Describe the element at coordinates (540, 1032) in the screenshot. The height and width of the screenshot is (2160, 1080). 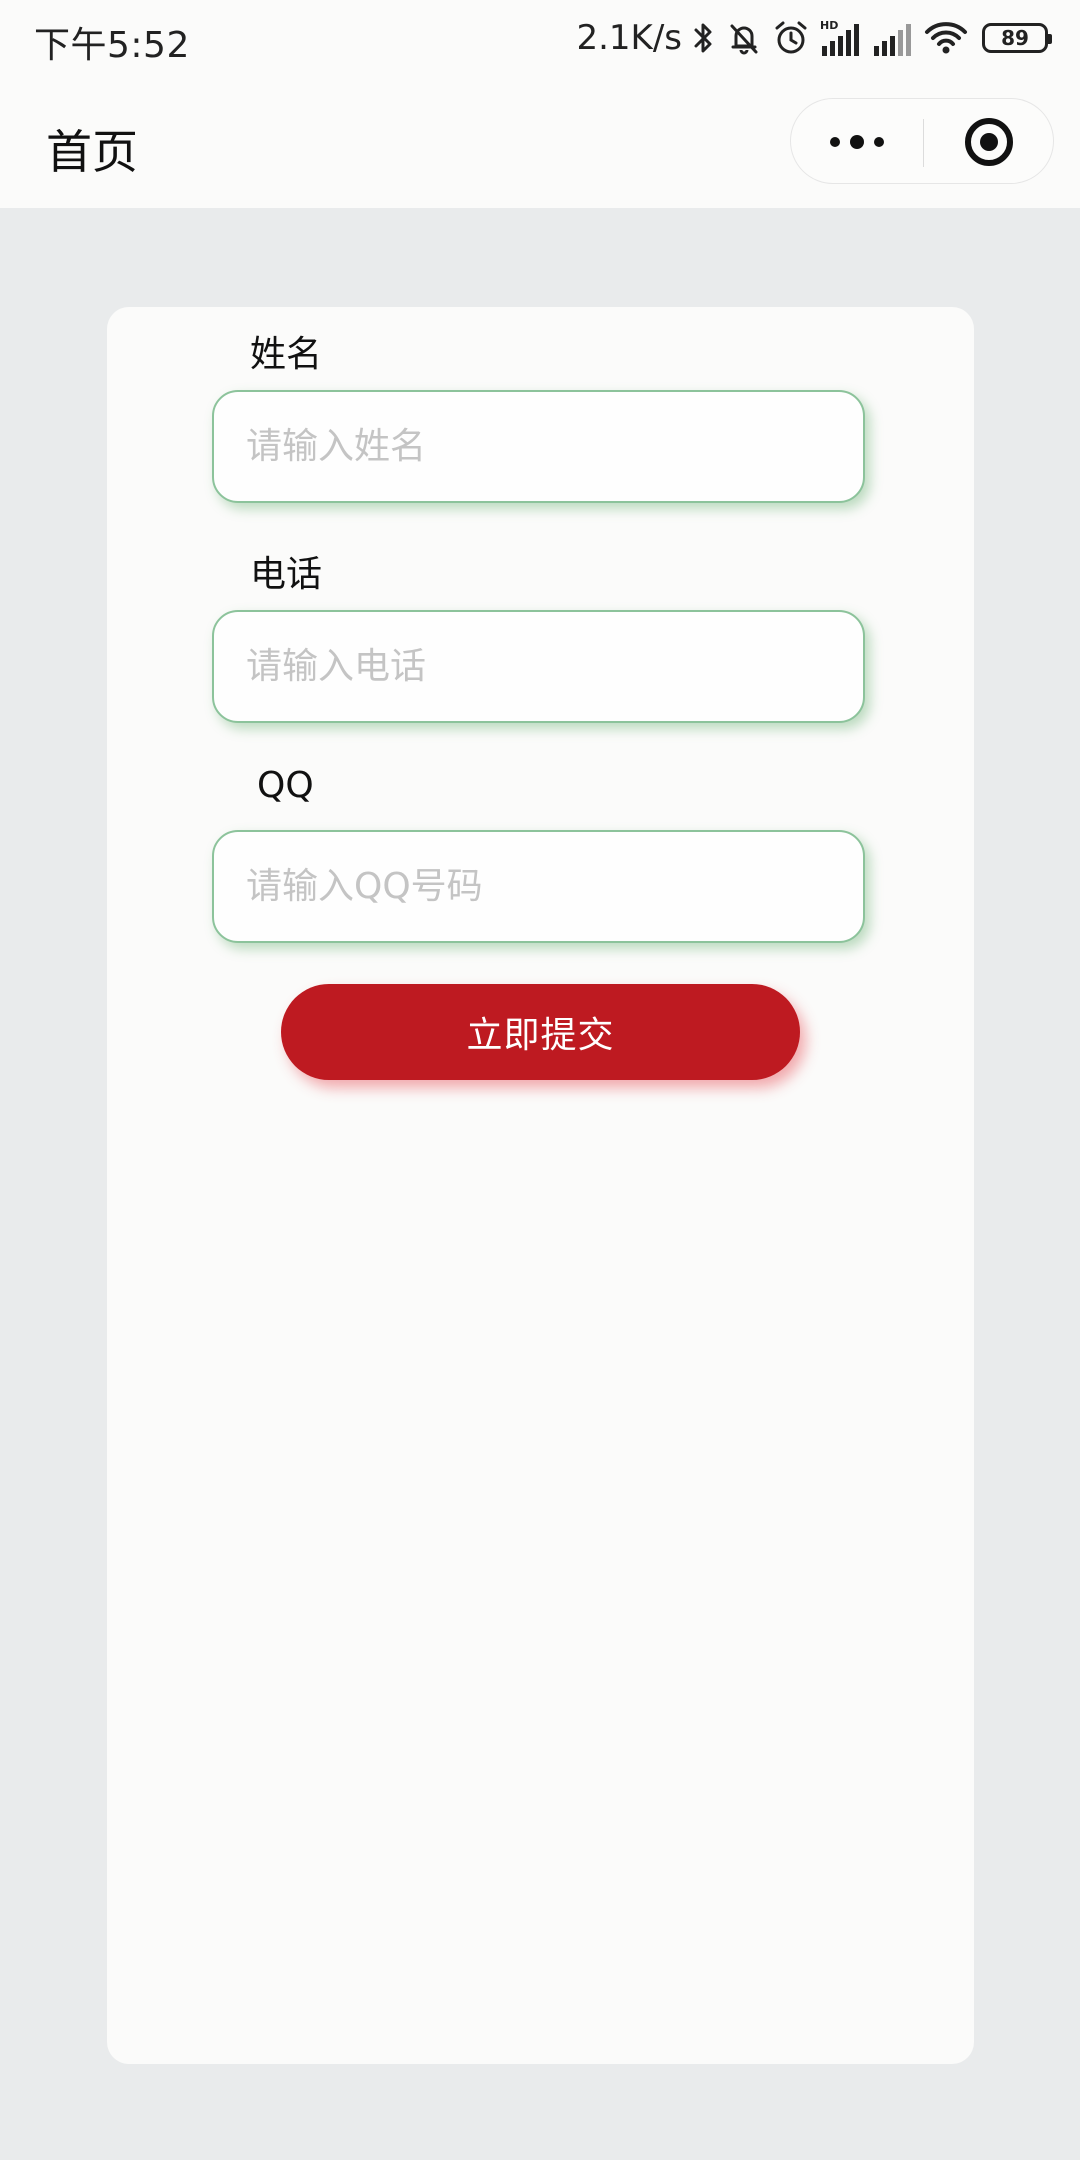
I see `submit-button: 立即提交` at that location.